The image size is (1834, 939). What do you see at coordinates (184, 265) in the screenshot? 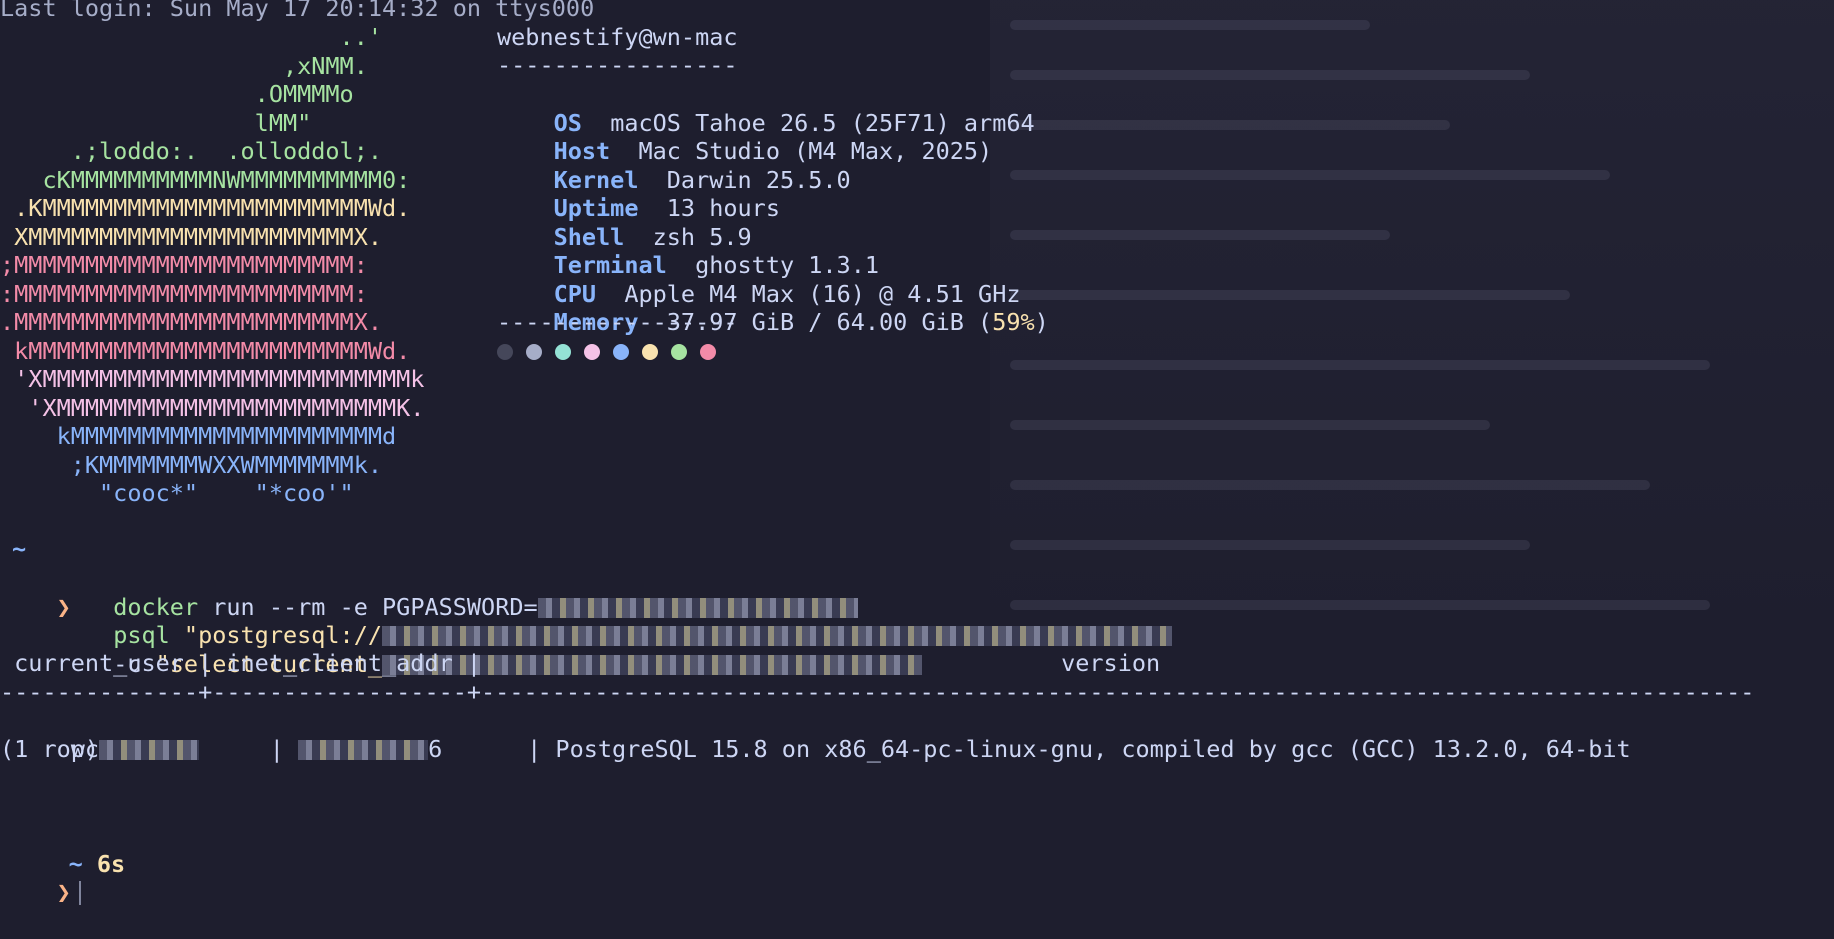
I see `logo-line: ;MMMMMMMMMMMMMMMMMMMMMMMM:` at bounding box center [184, 265].